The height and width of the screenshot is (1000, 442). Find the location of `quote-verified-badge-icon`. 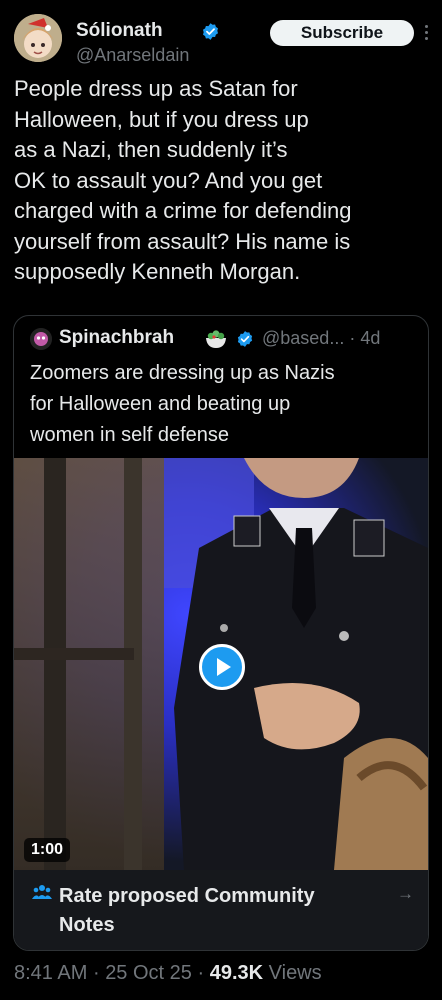

quote-verified-badge-icon is located at coordinates (245, 339).